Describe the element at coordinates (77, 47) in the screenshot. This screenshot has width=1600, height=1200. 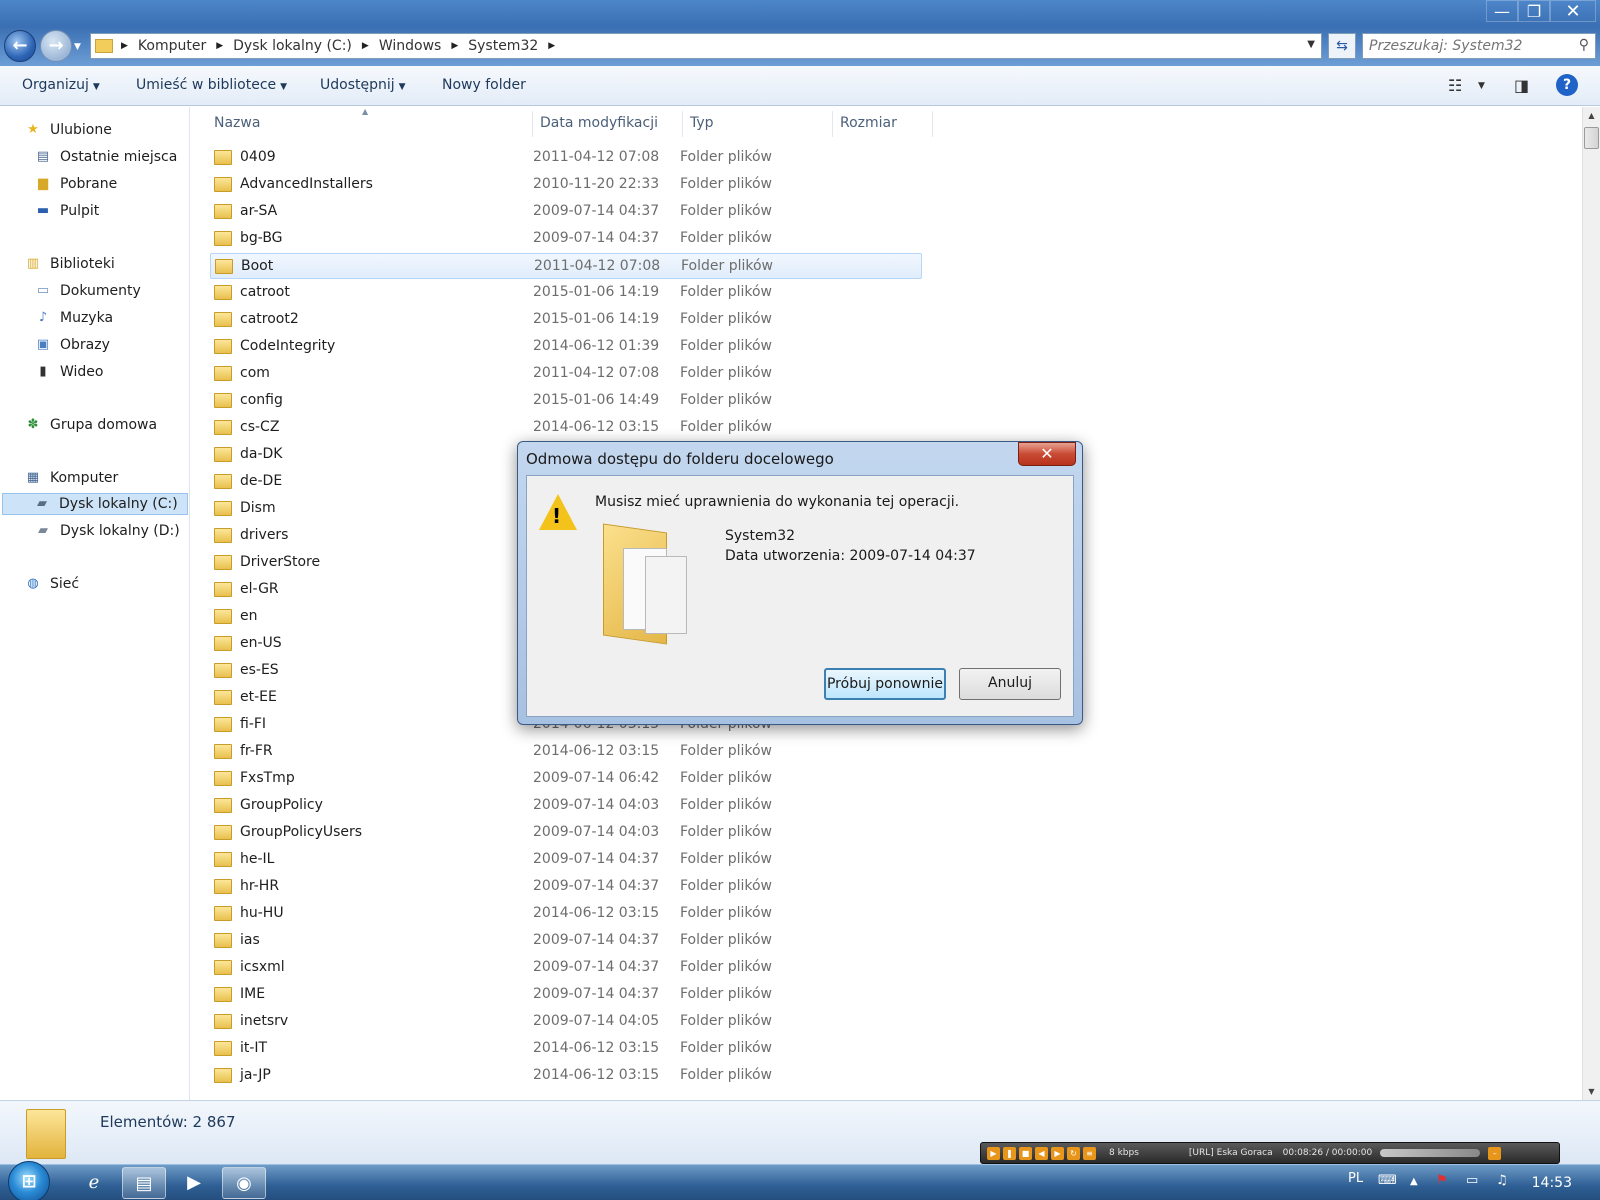
I see `recent-pages-dropdown: ▼` at that location.